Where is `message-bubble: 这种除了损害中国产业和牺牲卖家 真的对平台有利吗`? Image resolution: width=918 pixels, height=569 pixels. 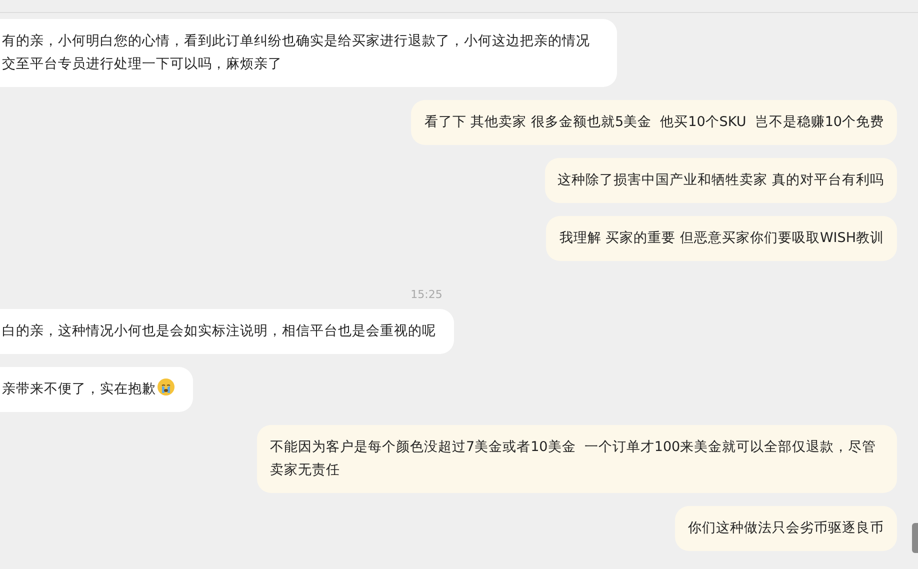 message-bubble: 这种除了损害中国产业和牺牲卖家 真的对平台有利吗 is located at coordinates (720, 180).